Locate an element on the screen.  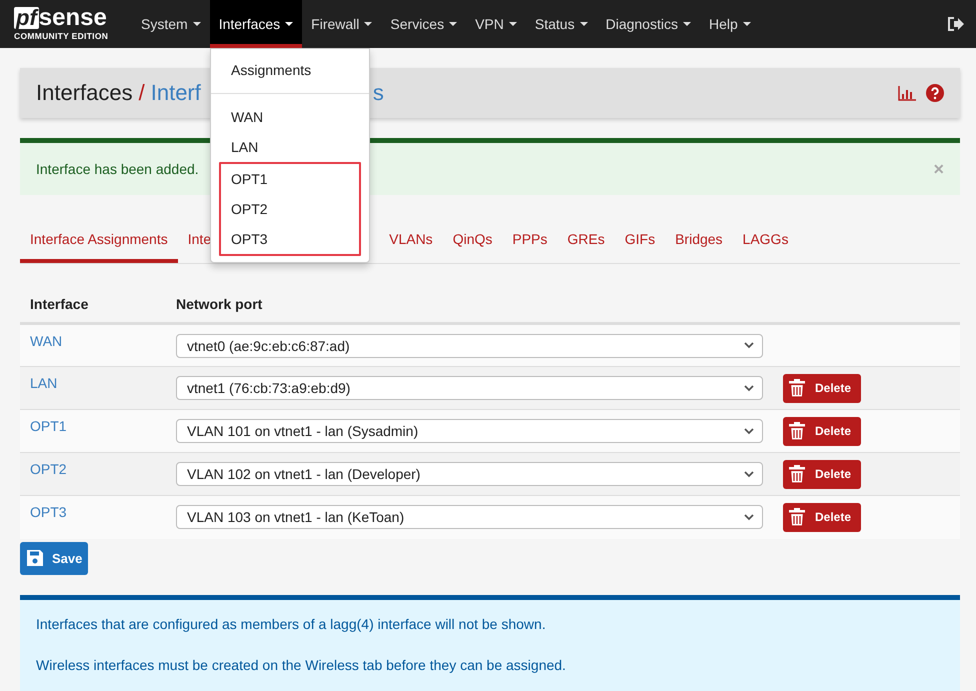
menu-item: Assignments is located at coordinates (290, 70).